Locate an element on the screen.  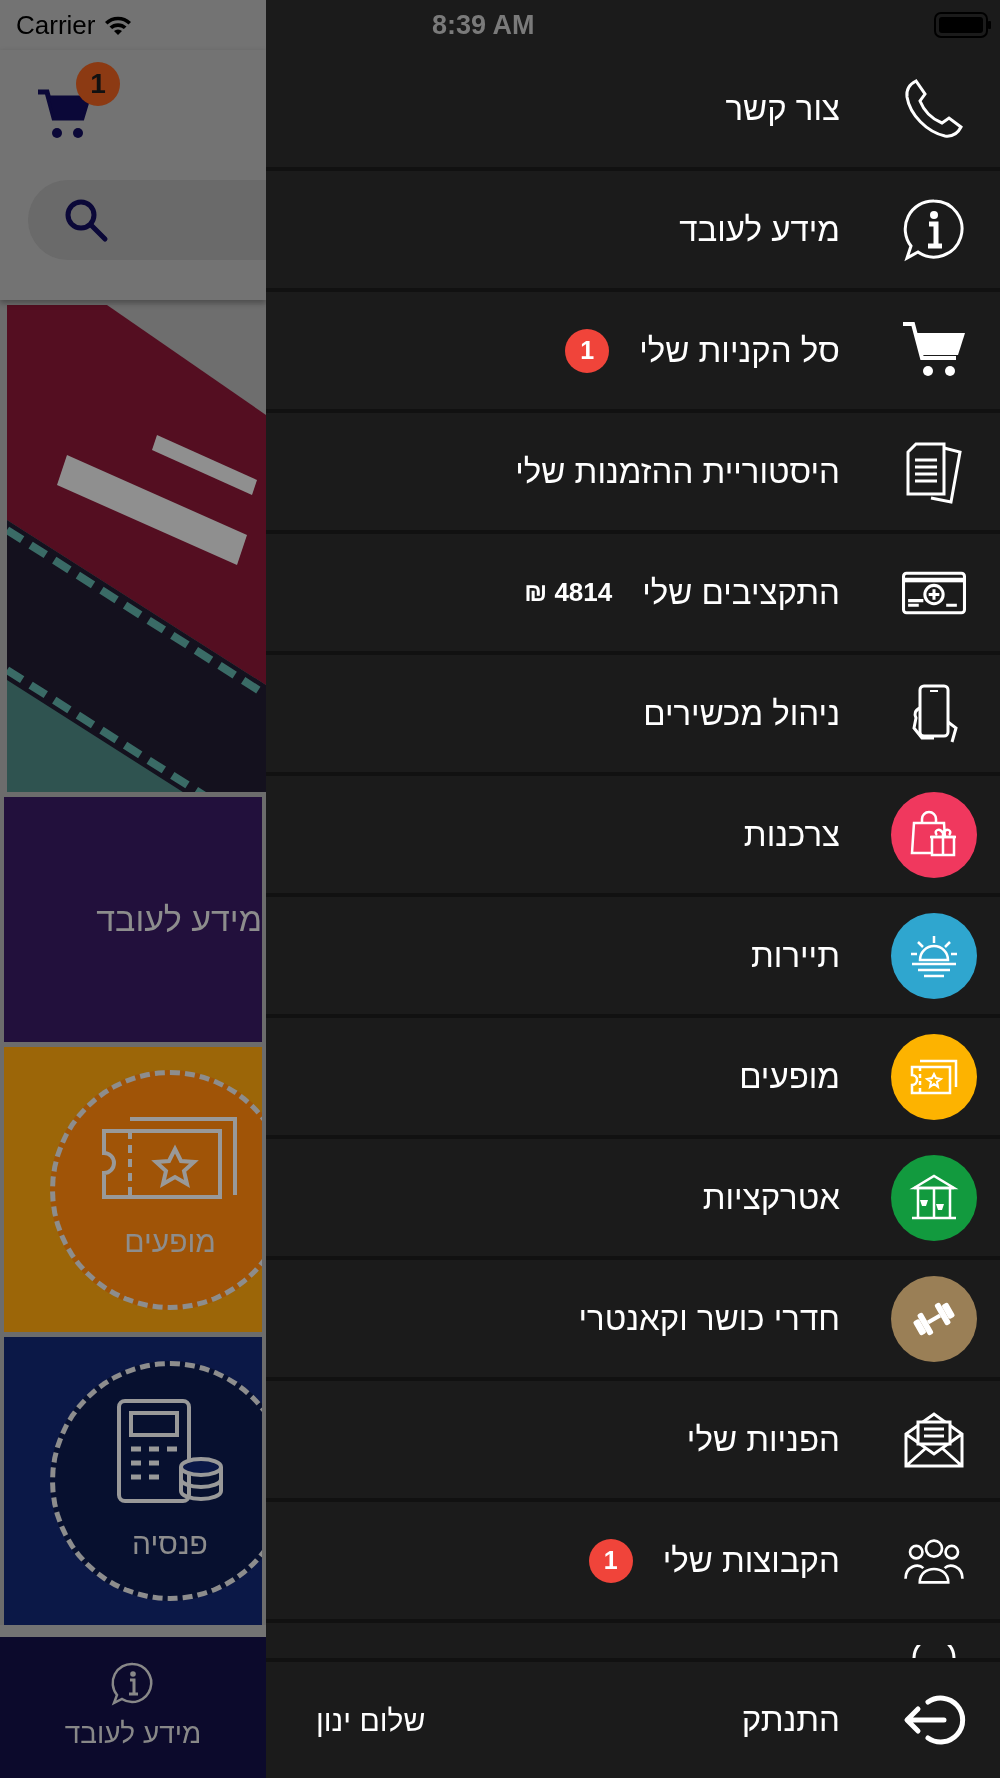
info-icon is located at coordinates (934, 229).